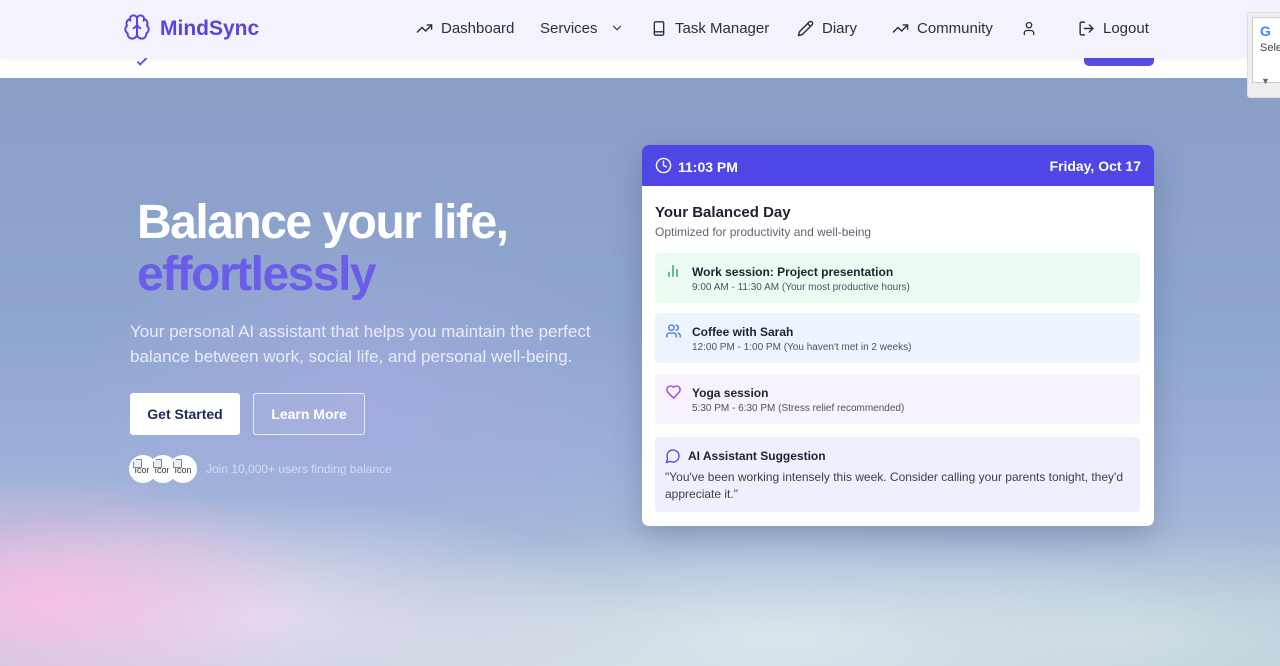  Describe the element at coordinates (793, 272) in the screenshot. I see `event-title: Work session: Project presentation` at that location.